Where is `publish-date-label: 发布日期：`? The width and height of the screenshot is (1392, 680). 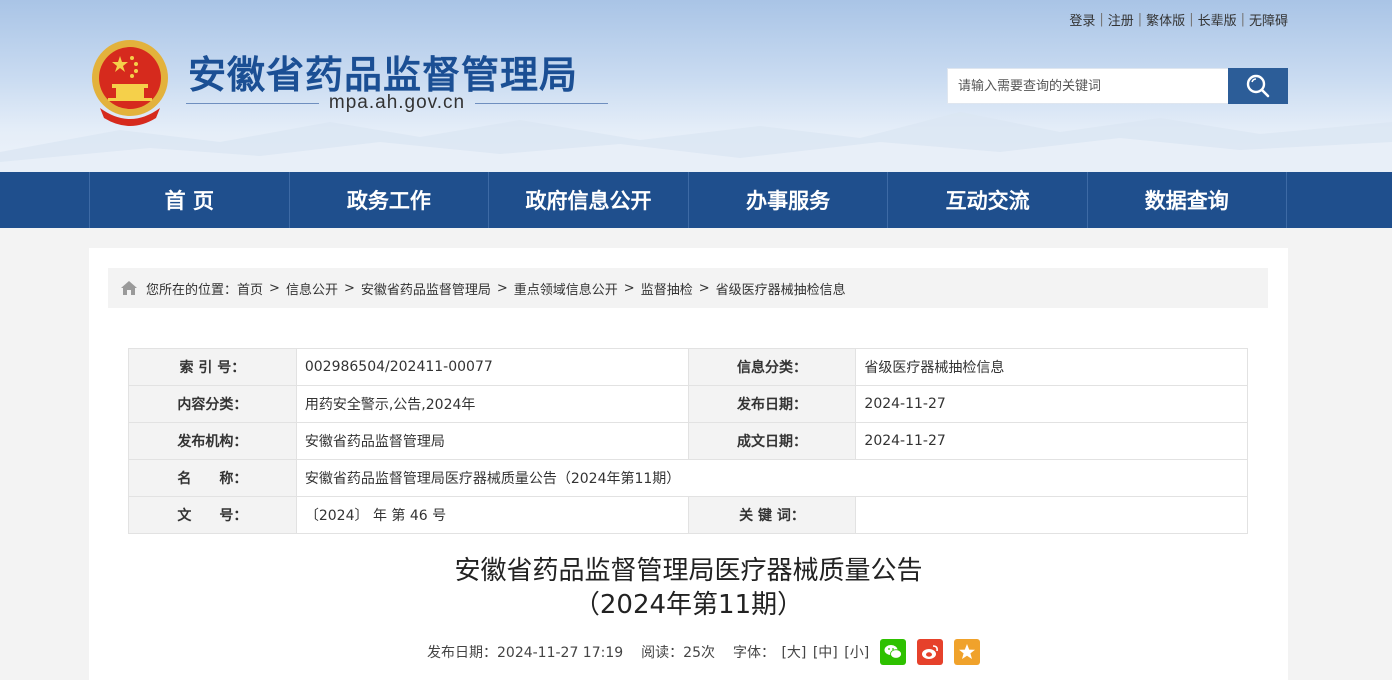 publish-date-label: 发布日期： is located at coordinates (772, 404).